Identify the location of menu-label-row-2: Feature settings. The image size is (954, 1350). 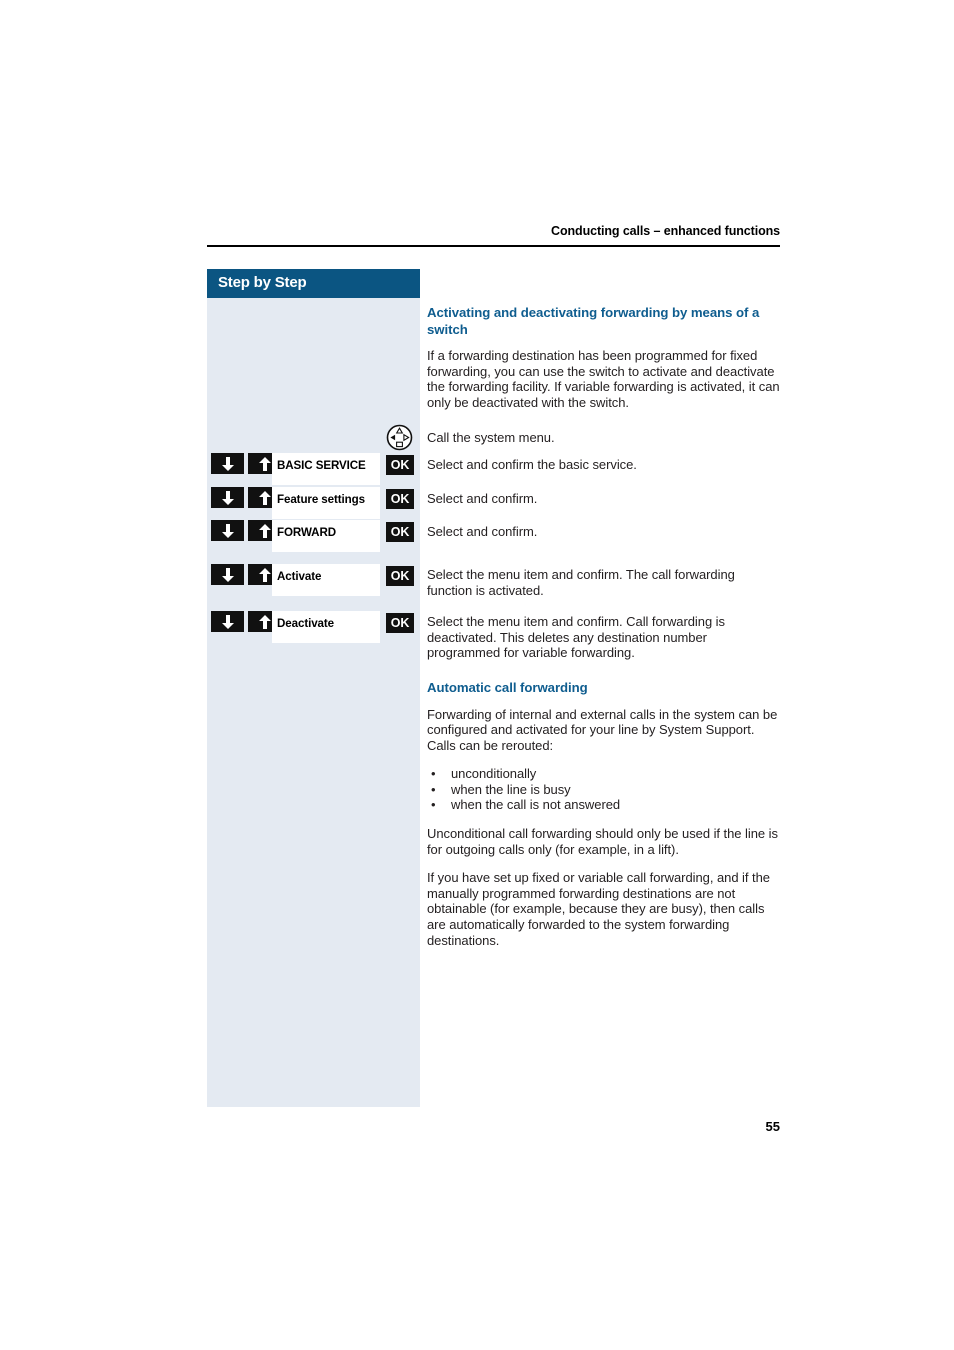
(321, 499).